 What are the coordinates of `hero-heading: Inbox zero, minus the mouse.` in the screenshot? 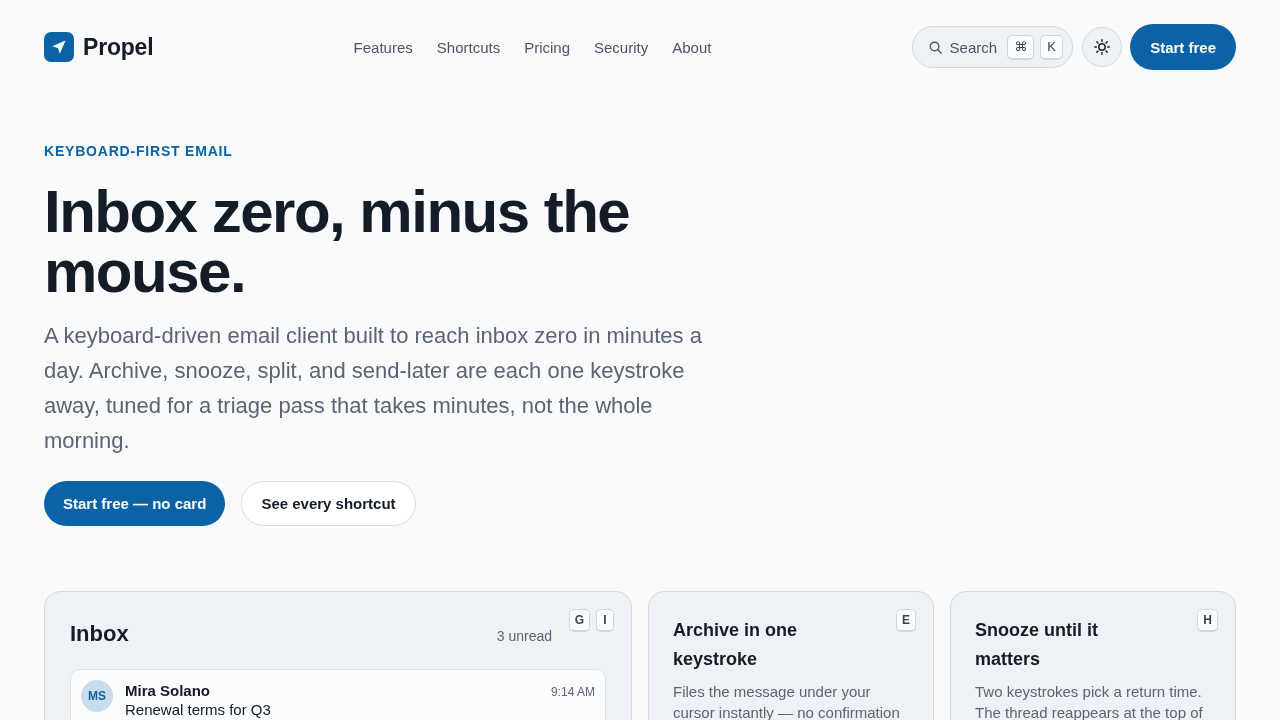 It's located at (337, 242).